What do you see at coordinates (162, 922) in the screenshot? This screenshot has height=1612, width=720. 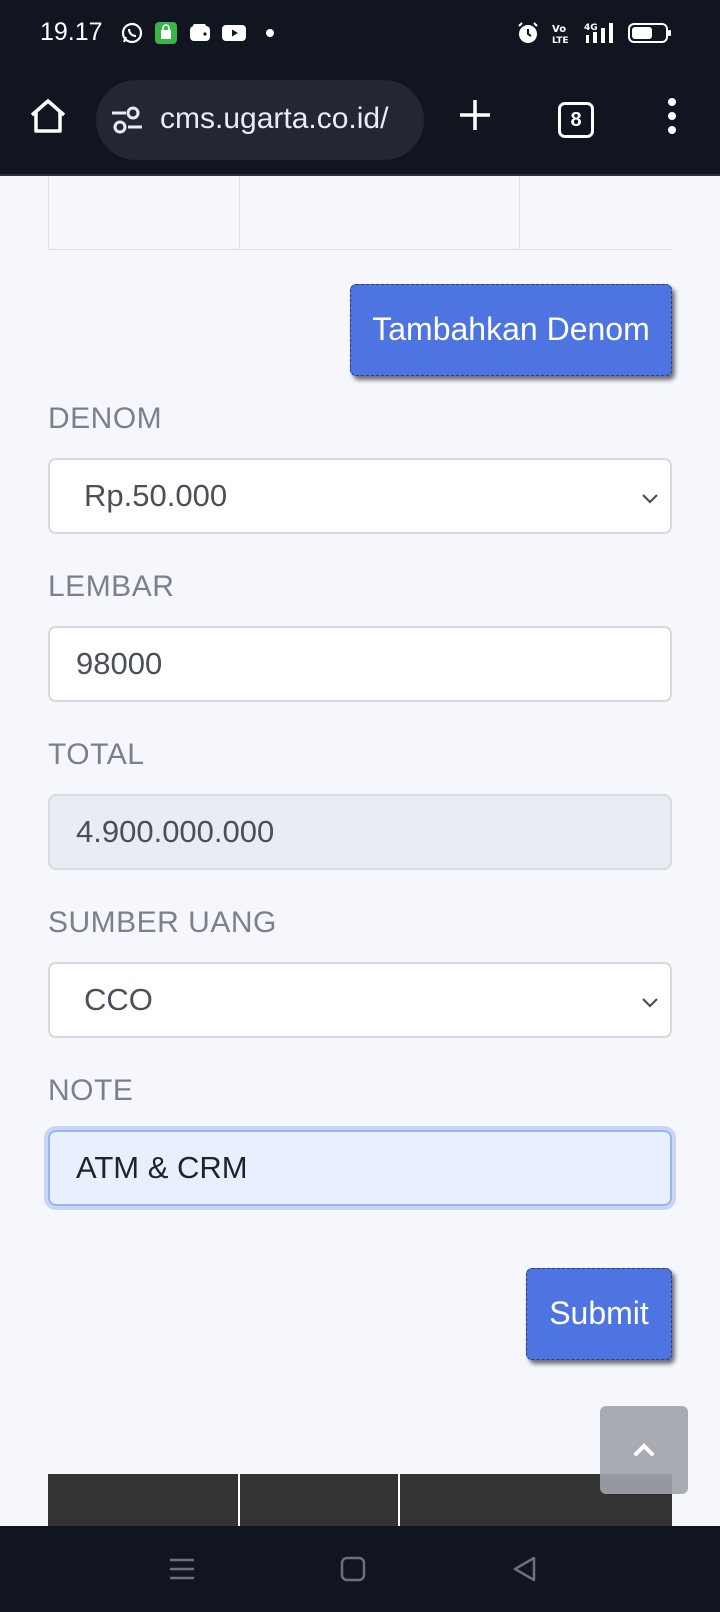 I see `sumber-uang-label: SUMBER UANG` at bounding box center [162, 922].